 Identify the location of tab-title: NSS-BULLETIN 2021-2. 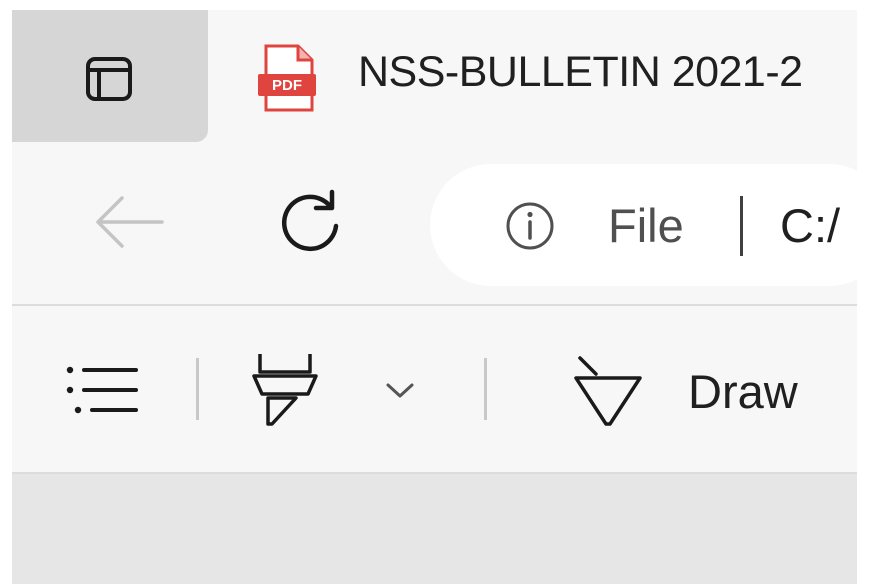
(580, 72).